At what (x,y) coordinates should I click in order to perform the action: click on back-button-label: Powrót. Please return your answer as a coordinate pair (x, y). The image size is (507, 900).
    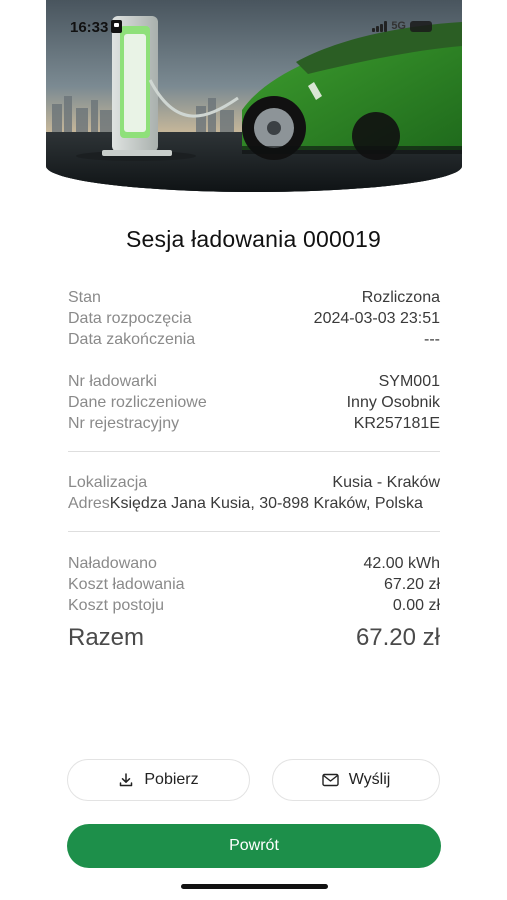
    Looking at the image, I should click on (254, 845).